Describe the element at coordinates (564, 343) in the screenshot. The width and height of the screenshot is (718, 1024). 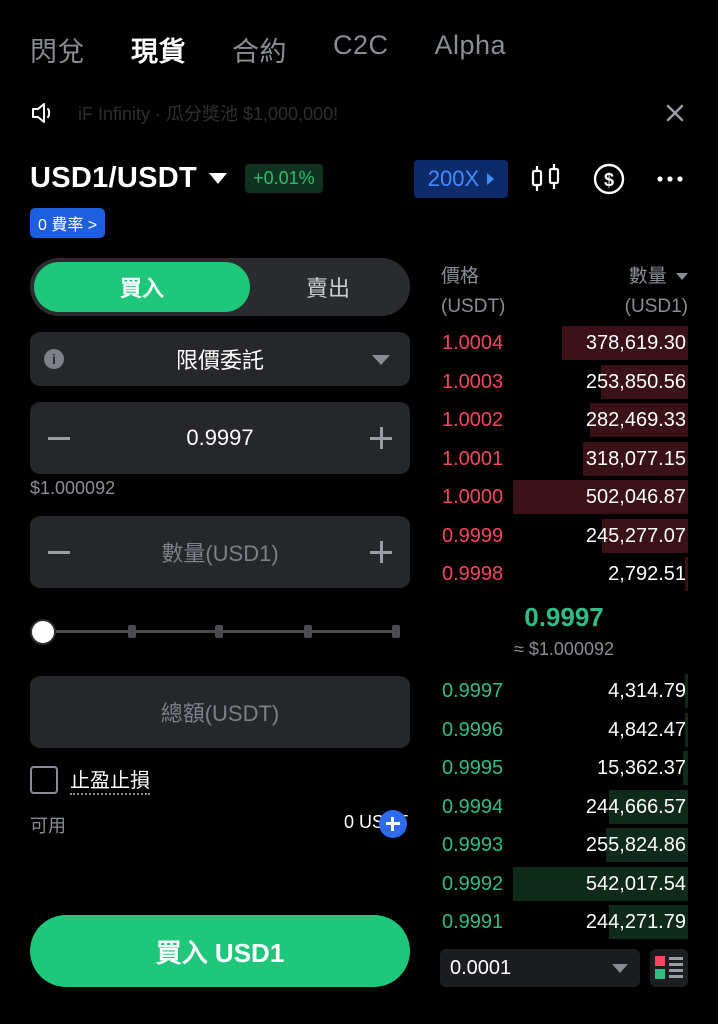
I see `ask-row: 1.0004 378,619.30` at that location.